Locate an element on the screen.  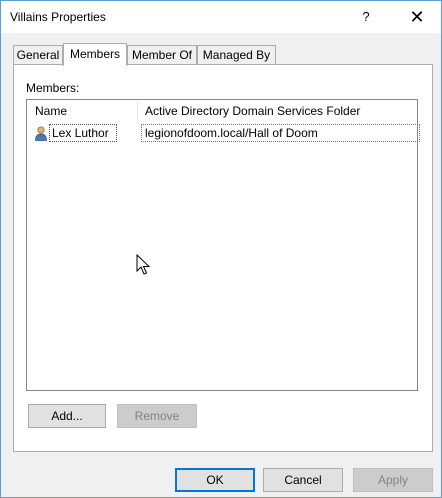
ok-button: OK is located at coordinates (215, 480).